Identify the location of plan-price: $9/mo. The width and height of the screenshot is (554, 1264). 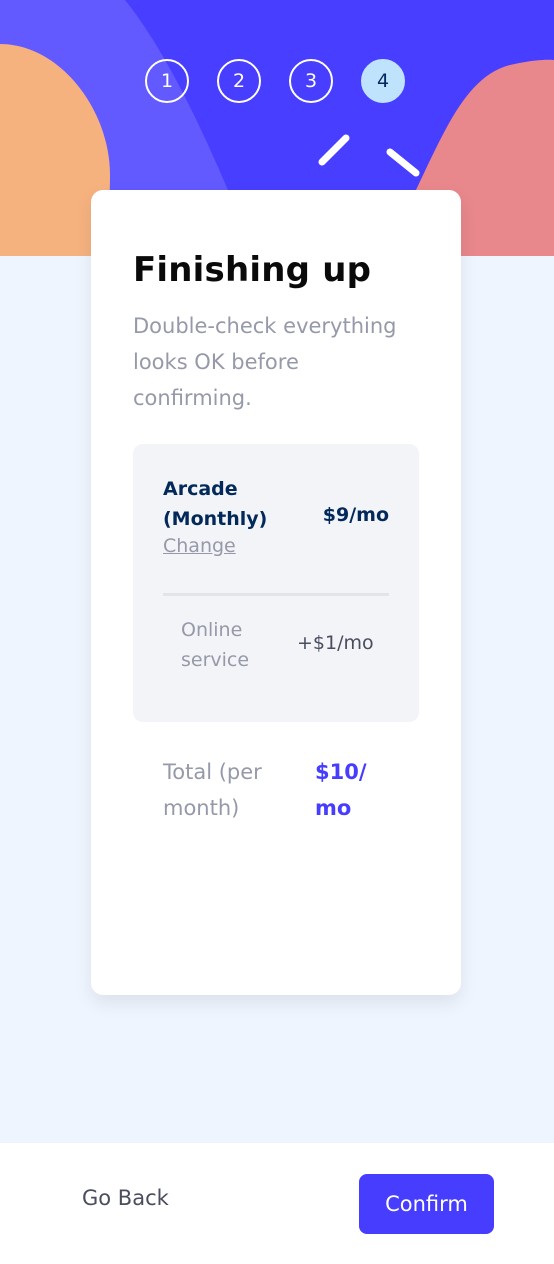
(355, 515).